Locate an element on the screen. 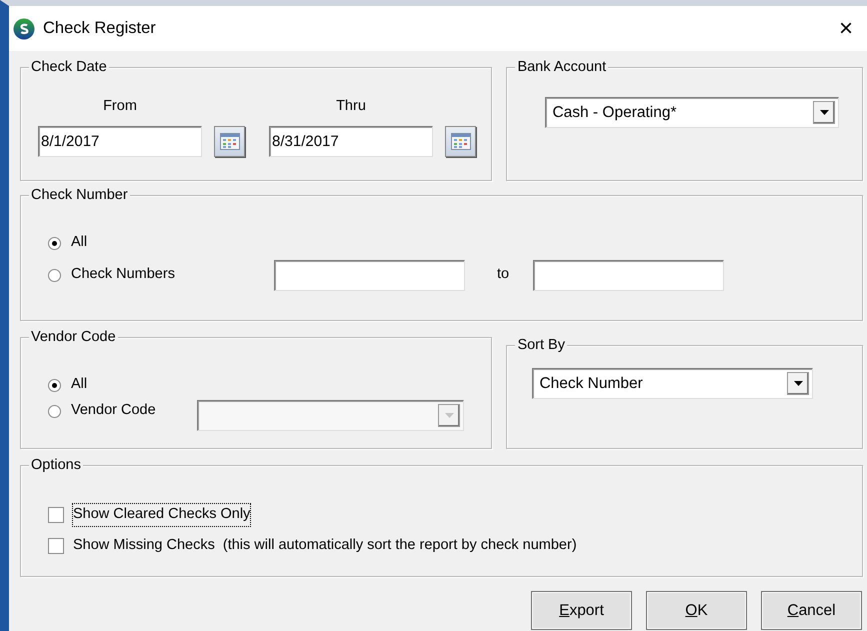 This screenshot has height=631, width=867. dialog-button: Export is located at coordinates (581, 610).